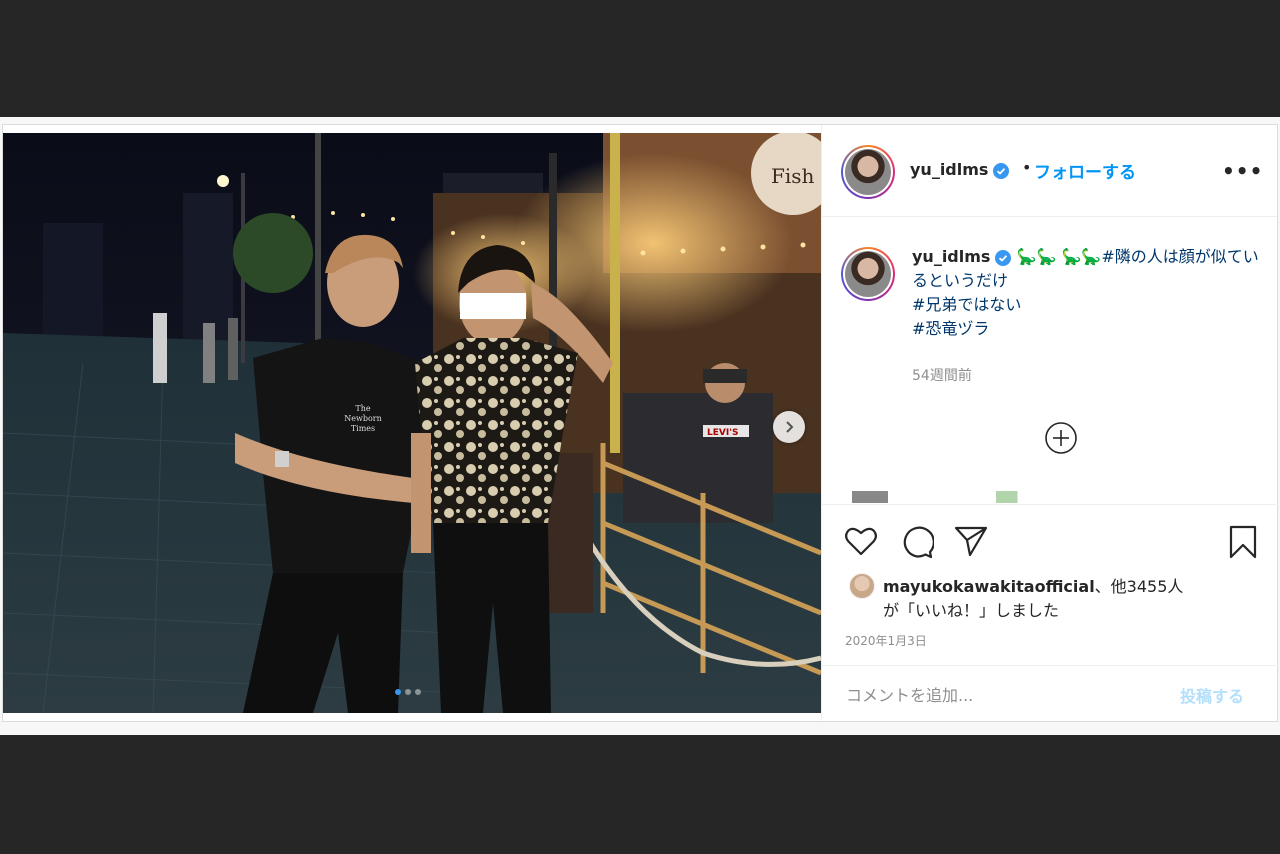 Image resolution: width=1280 pixels, height=854 pixels. Describe the element at coordinates (862, 586) in the screenshot. I see `liker-avatar` at that location.